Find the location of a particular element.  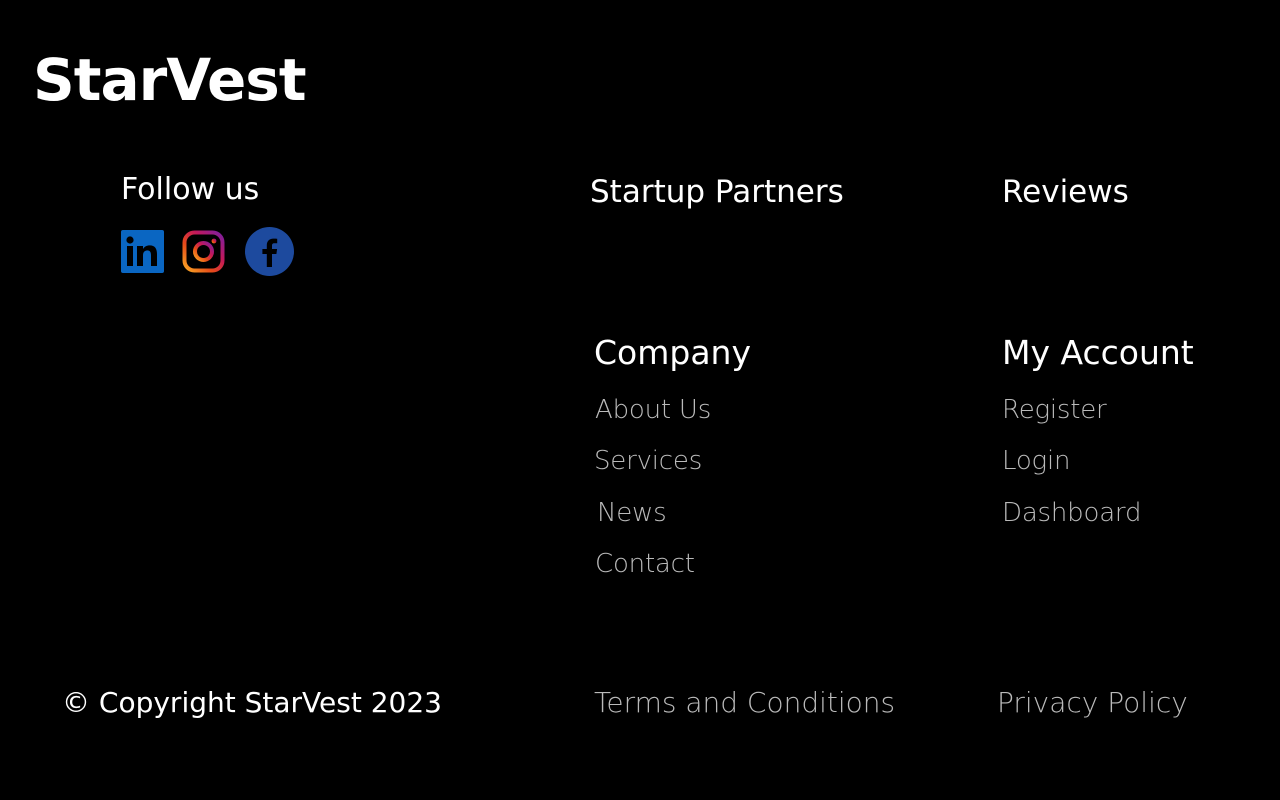

privacy-link: Privacy Policy is located at coordinates (1092, 703).